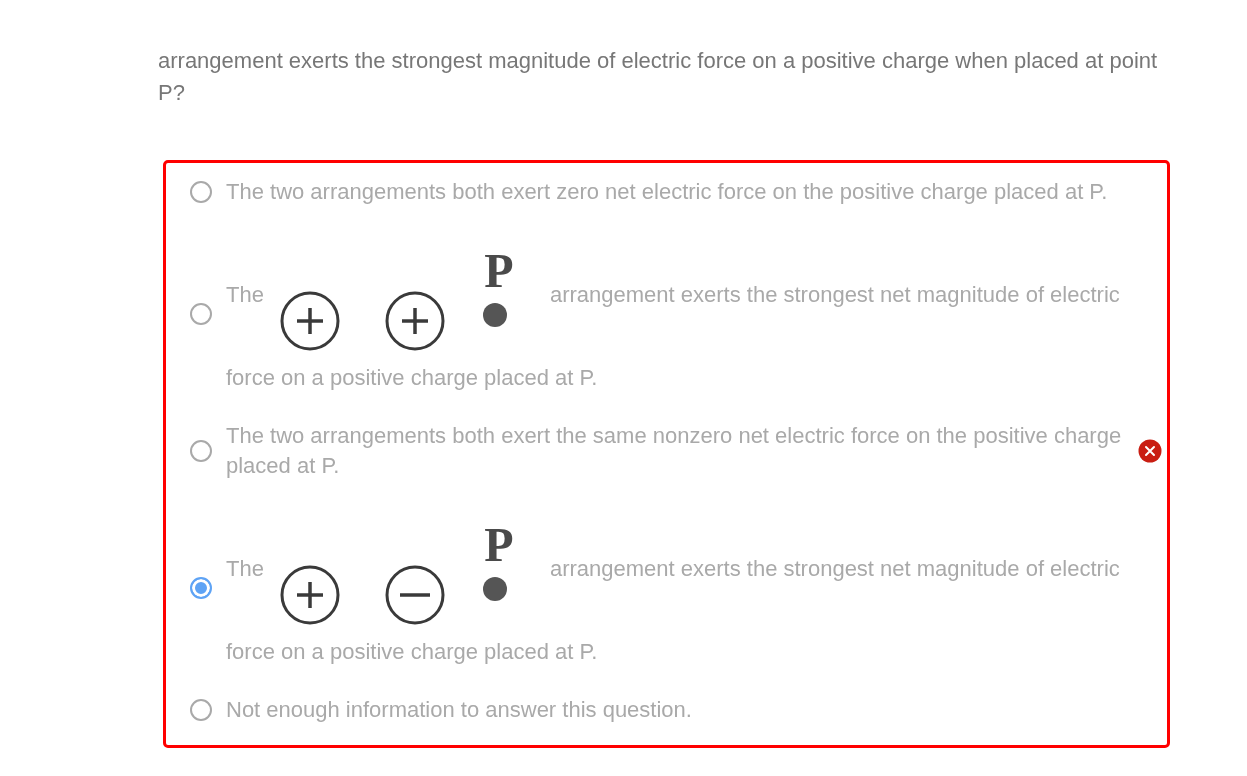  Describe the element at coordinates (658, 77) in the screenshot. I see `question-text: arrangement exerts the strongest magnitude of electric force on a positive charge when placed at point P?` at that location.